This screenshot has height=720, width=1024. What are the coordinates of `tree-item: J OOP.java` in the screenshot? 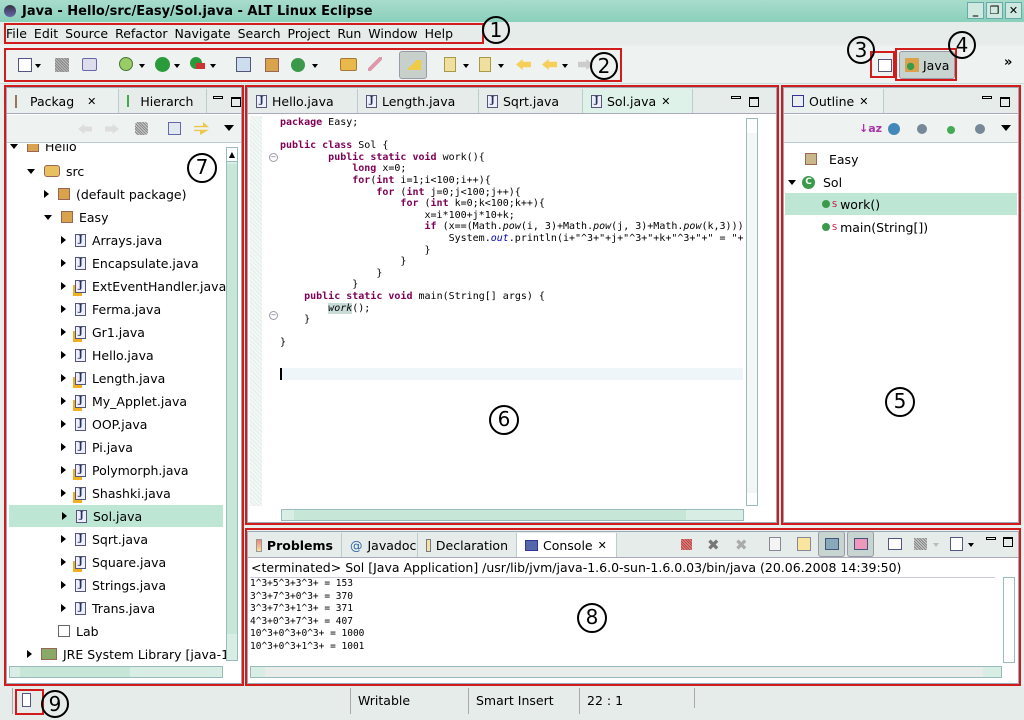 It's located at (104, 424).